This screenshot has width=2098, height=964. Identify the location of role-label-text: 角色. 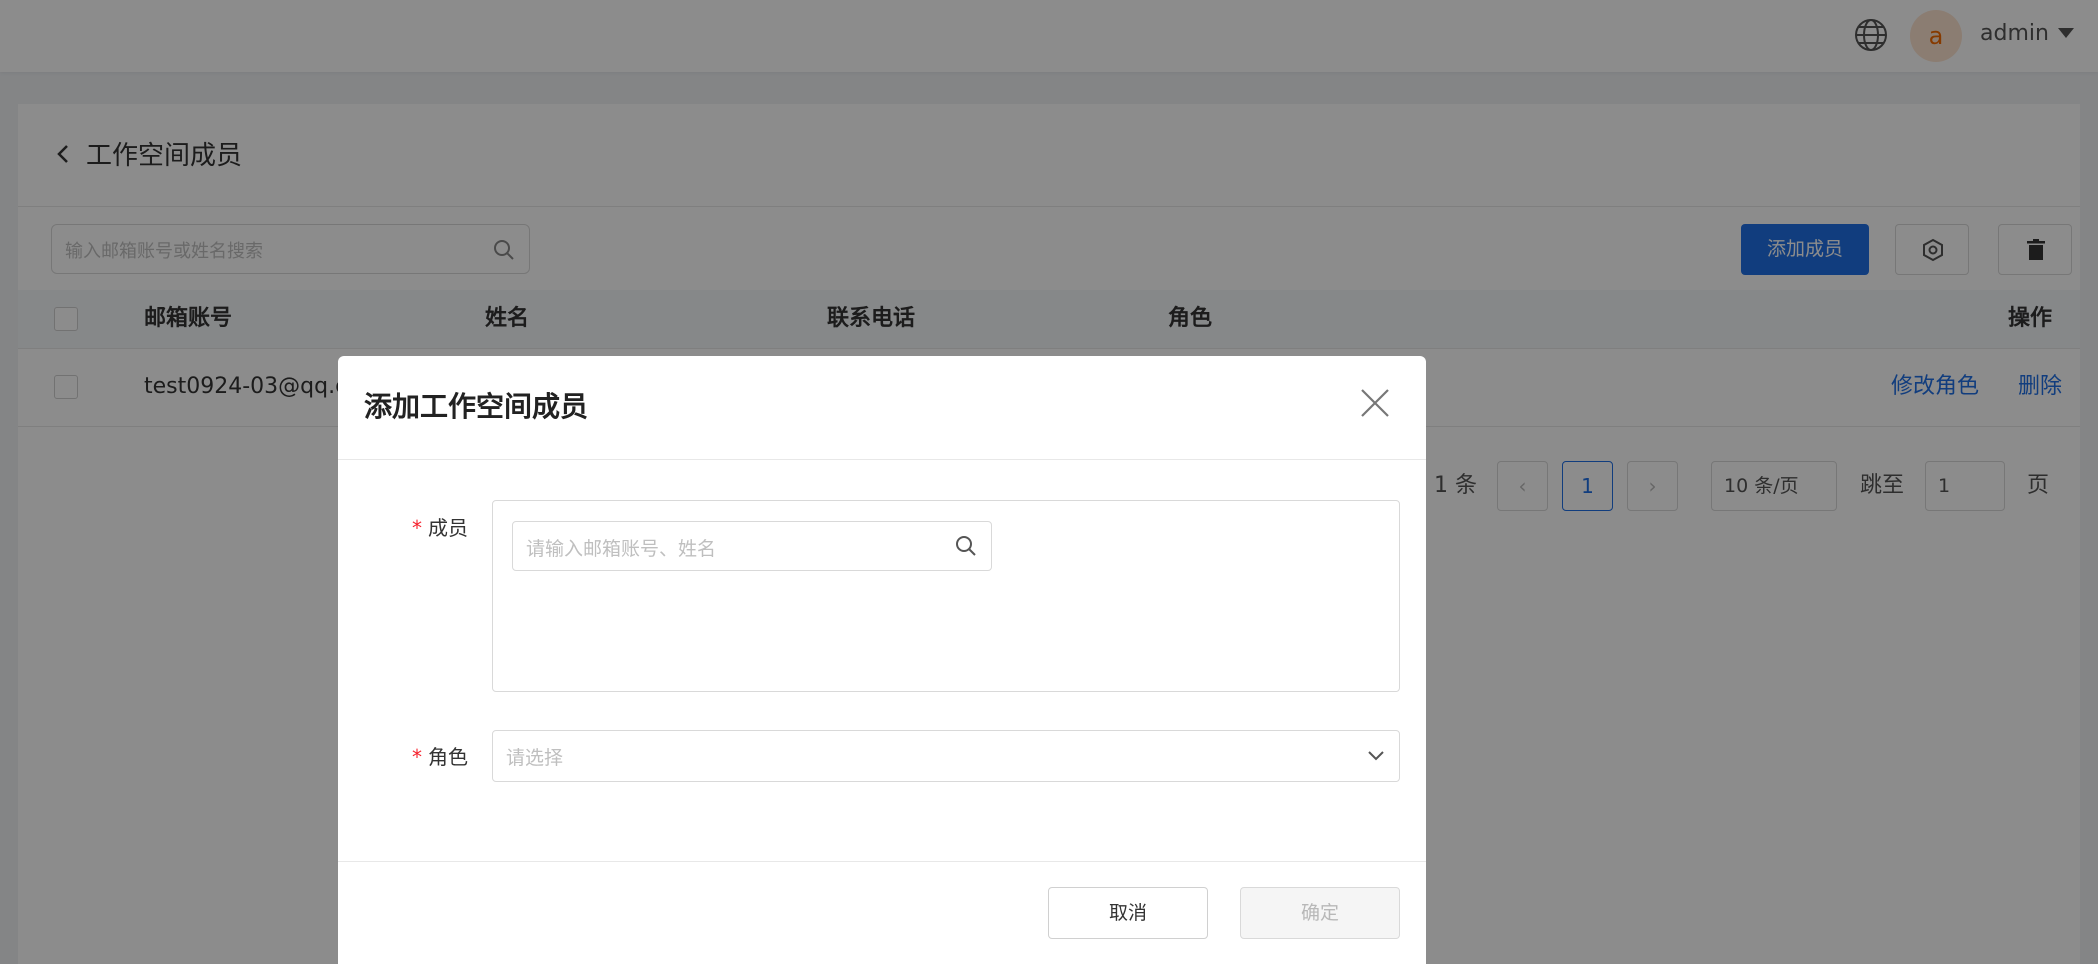
(448, 757).